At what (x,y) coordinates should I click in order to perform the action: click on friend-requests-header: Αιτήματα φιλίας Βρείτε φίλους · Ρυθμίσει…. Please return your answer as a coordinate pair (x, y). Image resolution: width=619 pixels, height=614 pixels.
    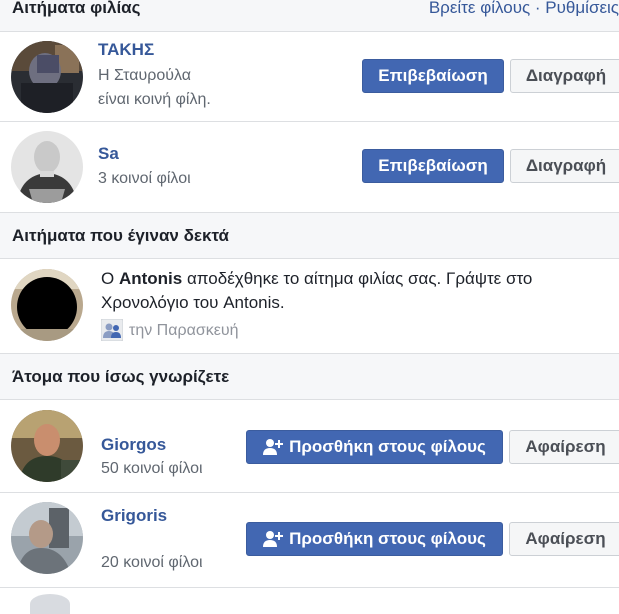
    Looking at the image, I should click on (309, 16).